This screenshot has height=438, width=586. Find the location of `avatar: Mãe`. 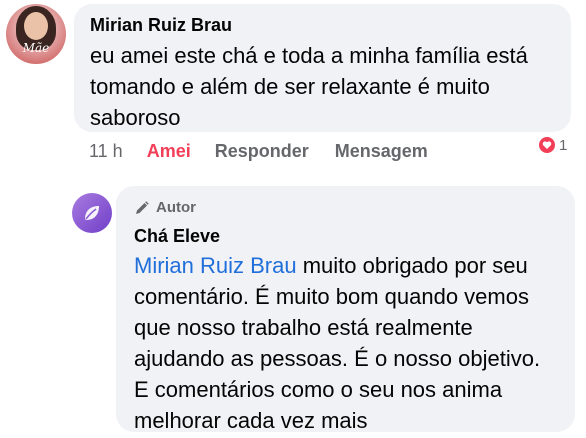

avatar: Mãe is located at coordinates (36, 34).